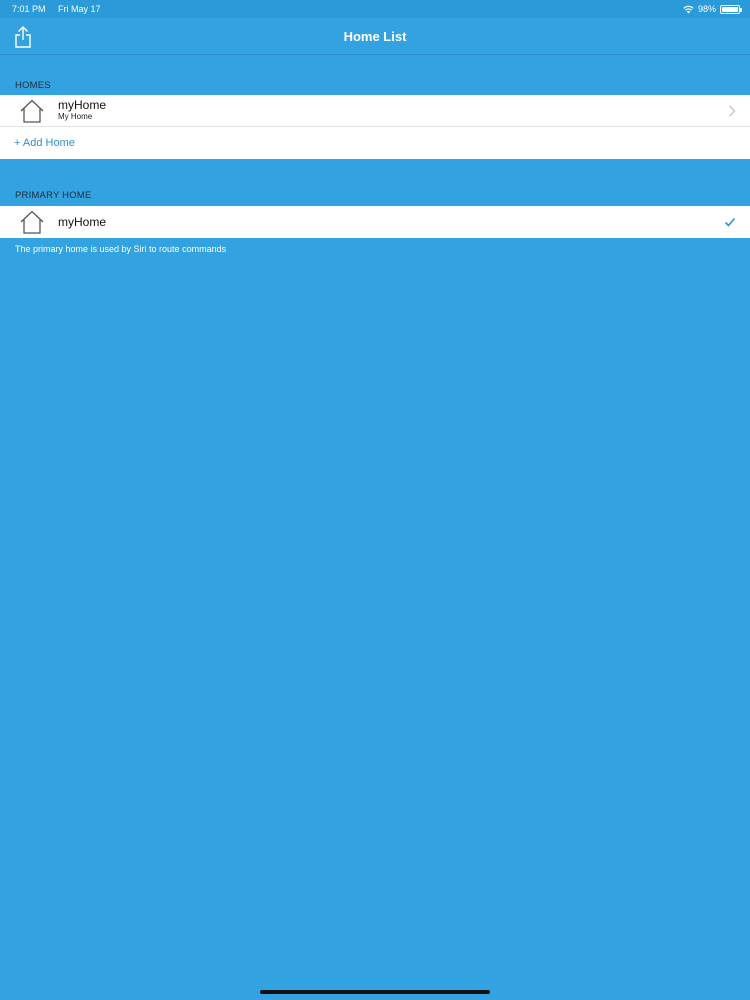 Image resolution: width=750 pixels, height=1000 pixels. I want to click on status-left: 7:01 PM Fri May 17, so click(61, 9).